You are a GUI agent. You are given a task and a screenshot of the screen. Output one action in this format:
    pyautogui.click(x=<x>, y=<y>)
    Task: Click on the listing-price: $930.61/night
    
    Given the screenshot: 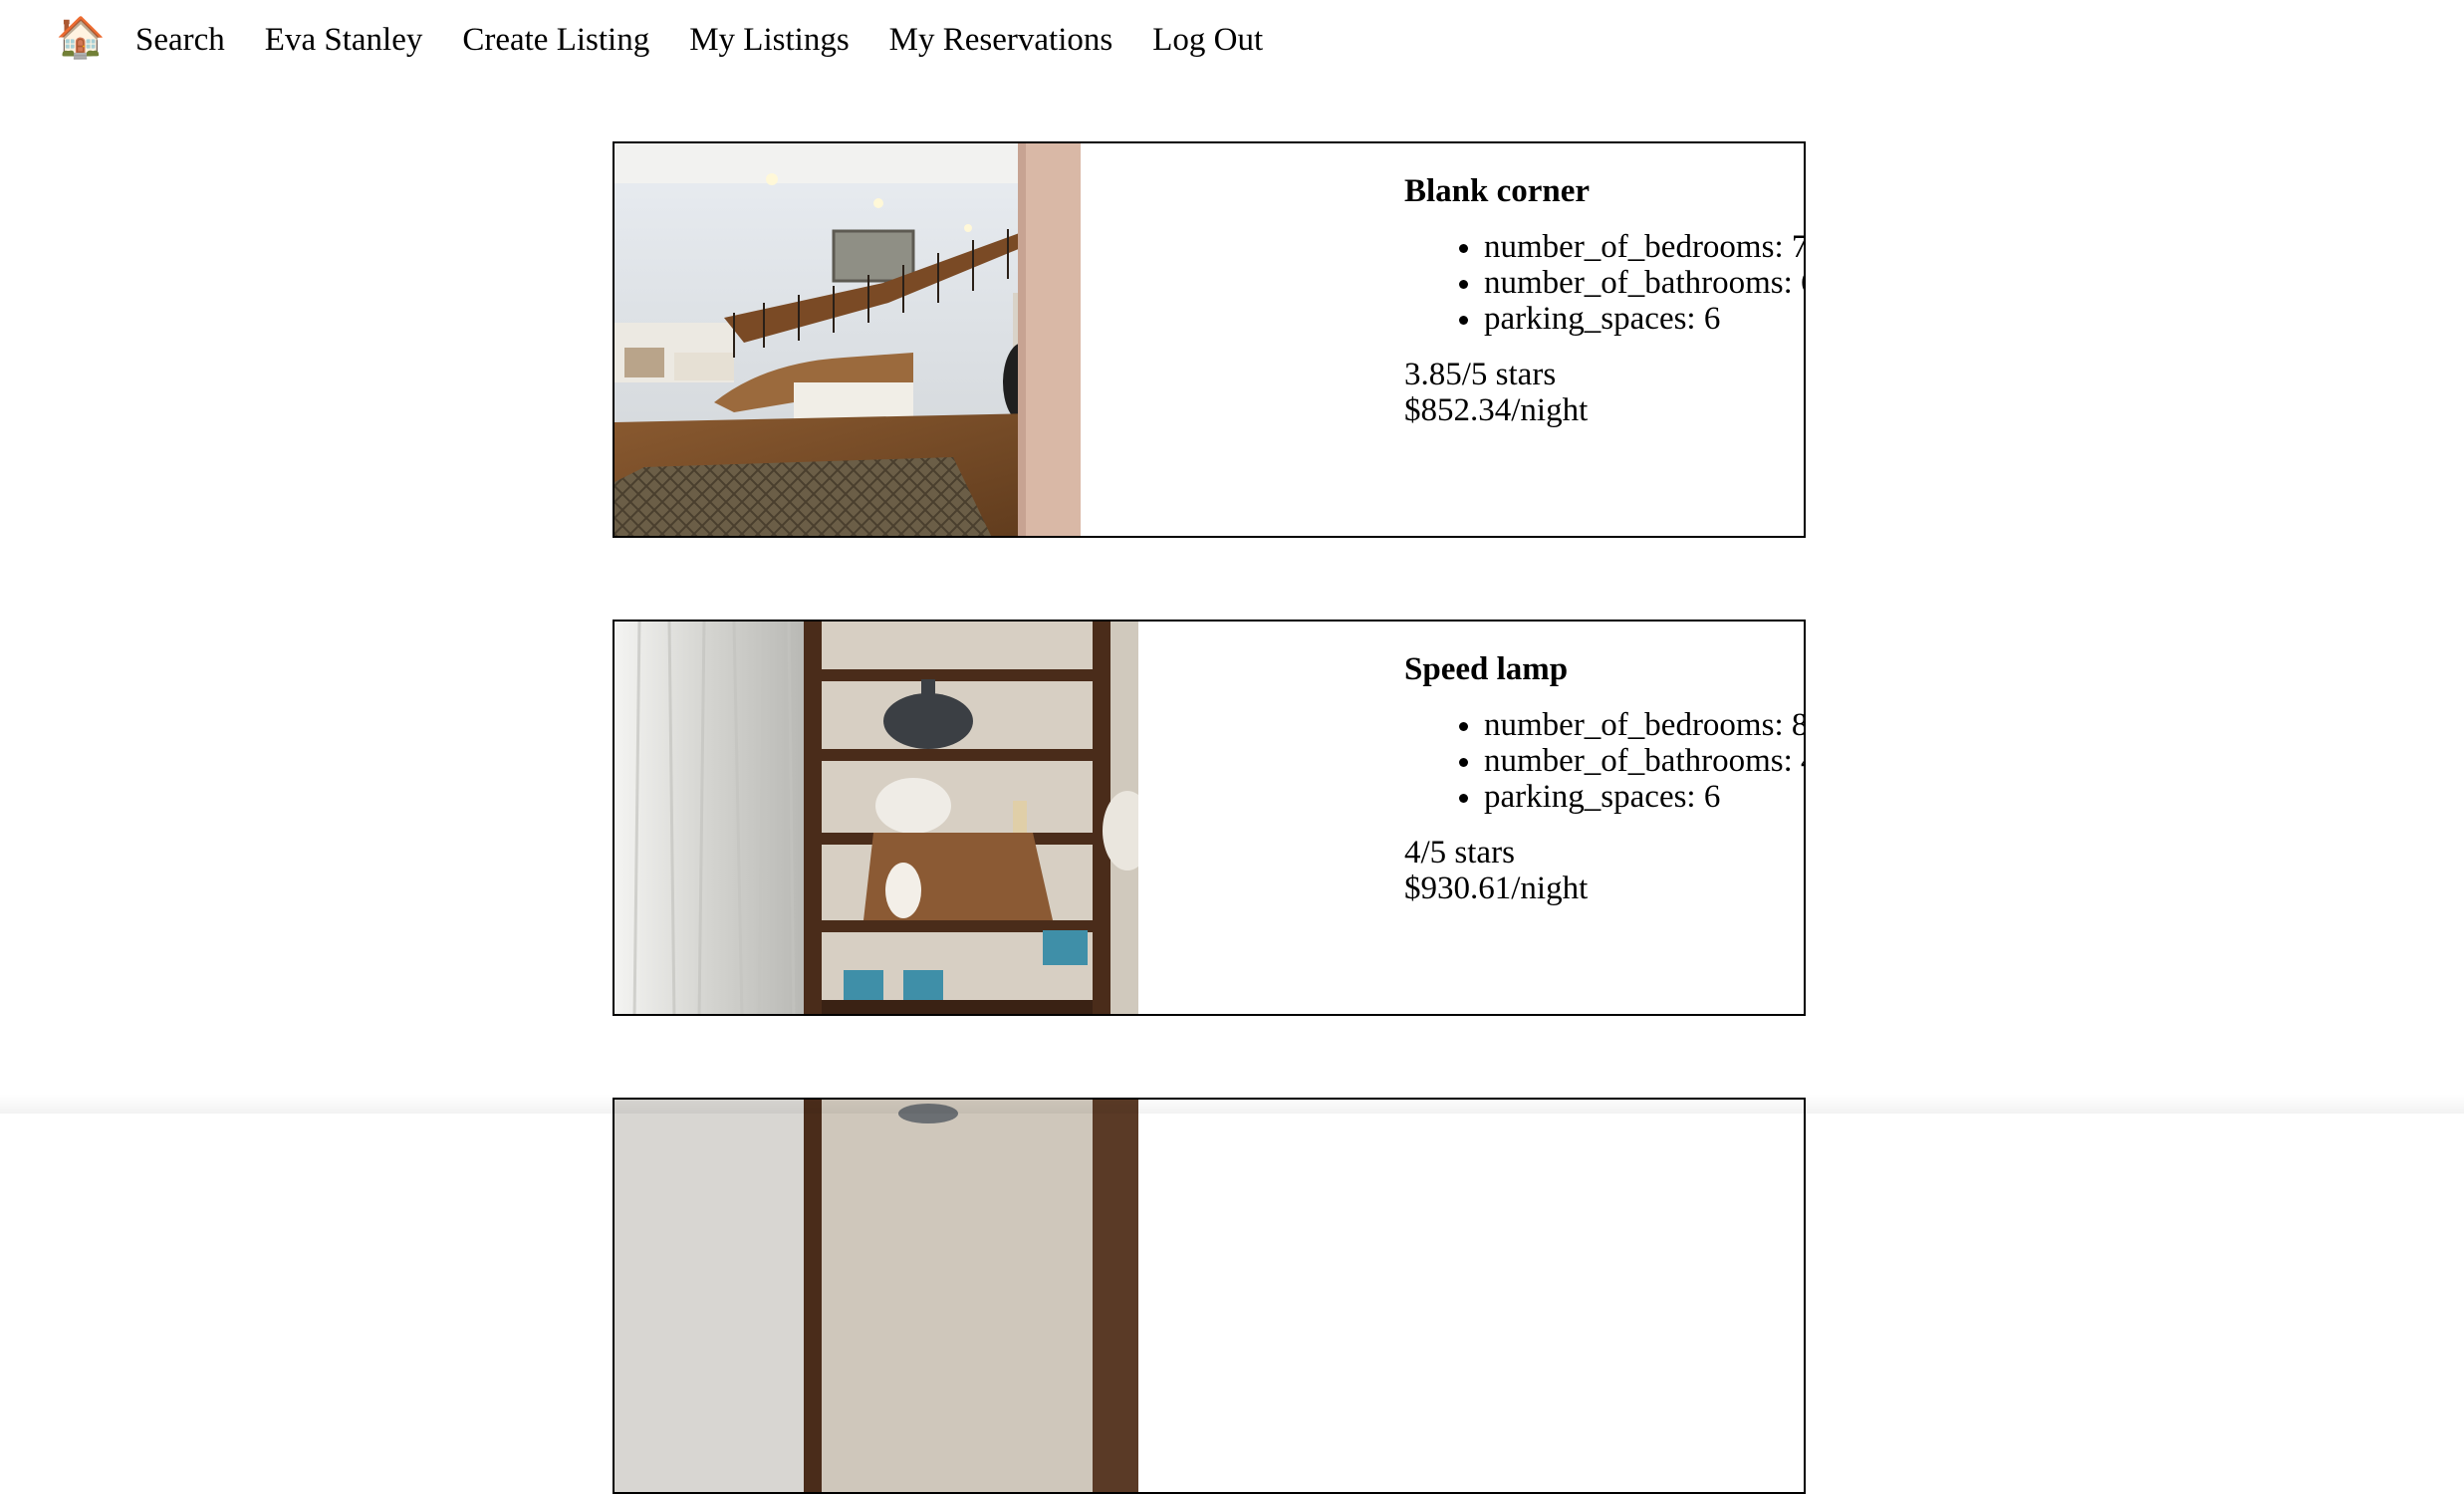 What is the action you would take?
    pyautogui.click(x=1496, y=888)
    